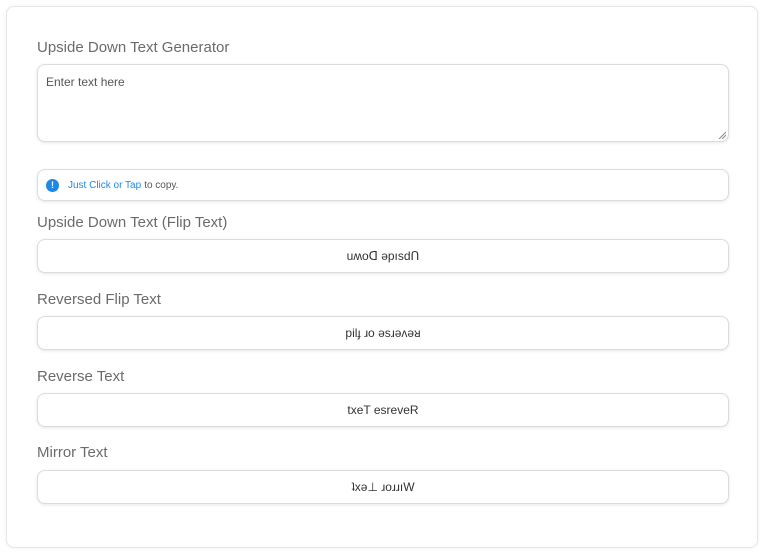 This screenshot has height=554, width=768. What do you see at coordinates (104, 185) in the screenshot?
I see `copy-hint-link: Just Click or Tap` at bounding box center [104, 185].